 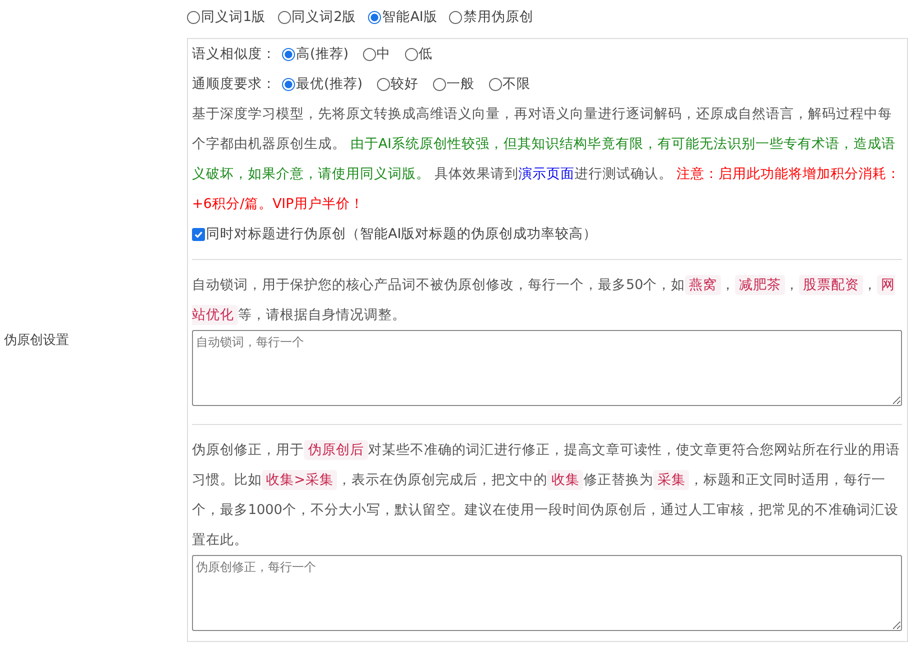 I want to click on corrections-field: 伪原创修正，每行一个, so click(x=547, y=593).